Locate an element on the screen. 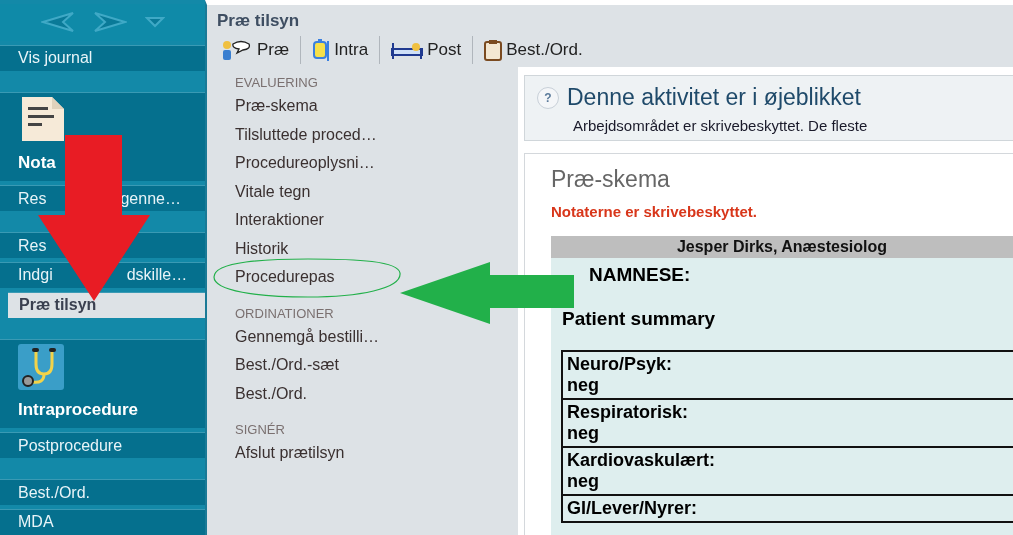  sidebar-item-text: MDA is located at coordinates (36, 522).